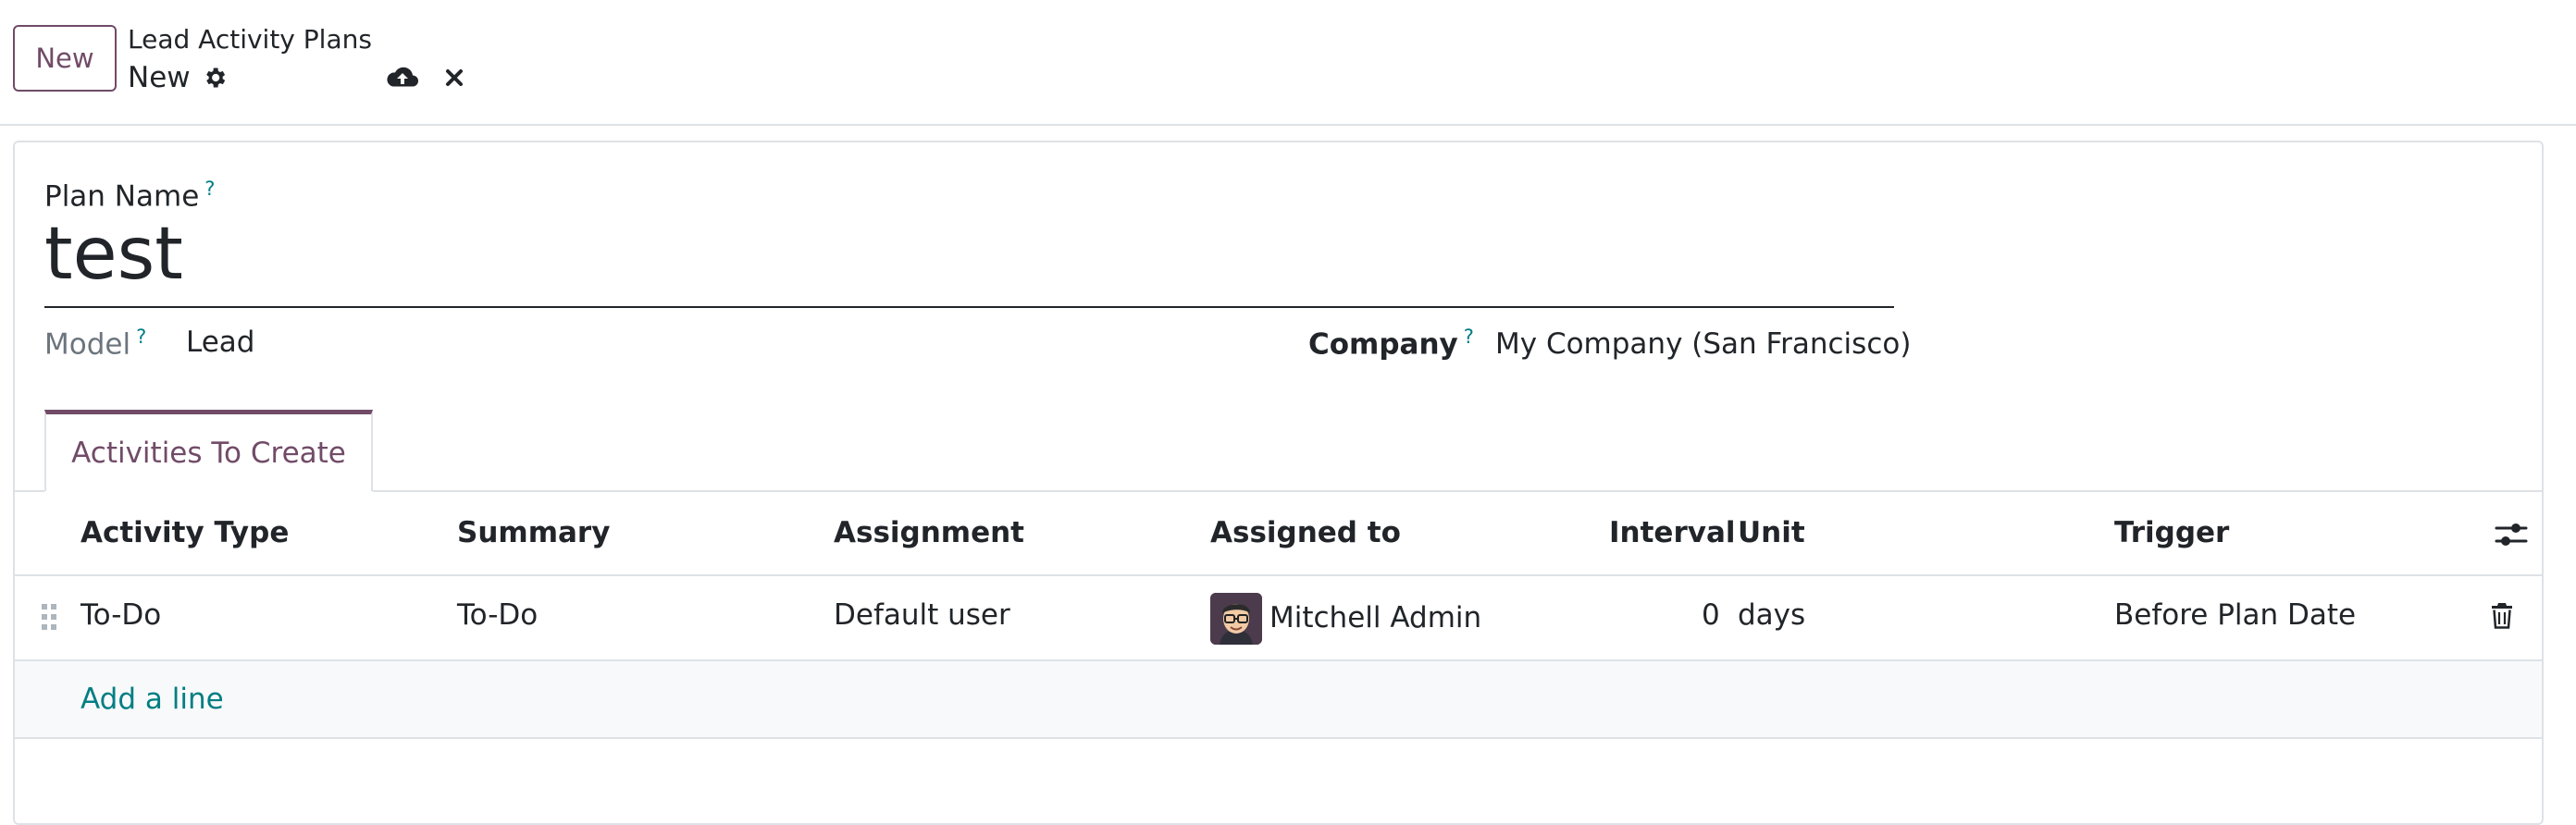 This screenshot has width=2576, height=825. I want to click on new-button: New, so click(65, 58).